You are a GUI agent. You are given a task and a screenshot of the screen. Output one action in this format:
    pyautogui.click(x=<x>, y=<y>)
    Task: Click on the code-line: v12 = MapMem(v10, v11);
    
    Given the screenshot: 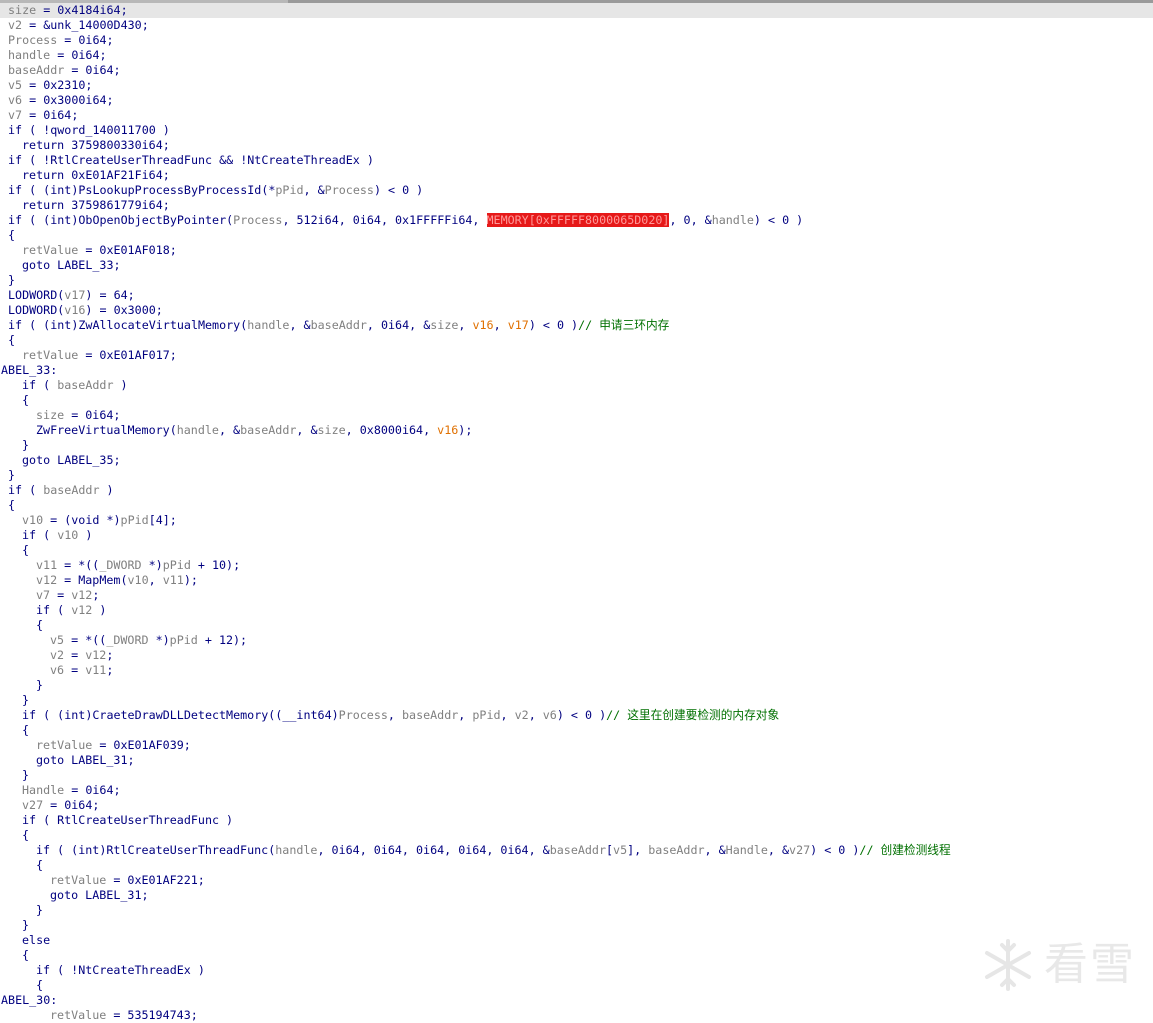 What is the action you would take?
    pyautogui.click(x=576, y=580)
    